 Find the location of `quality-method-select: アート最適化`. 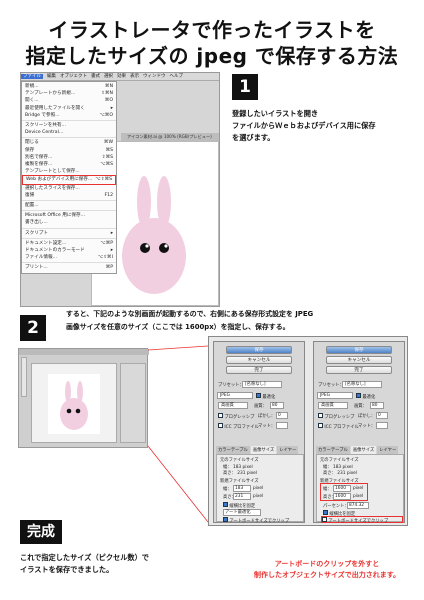

quality-method-select: アート最適化 is located at coordinates (242, 512).